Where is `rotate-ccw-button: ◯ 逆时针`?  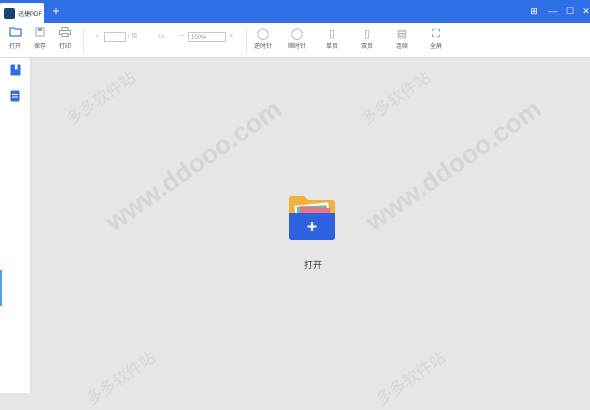 rotate-ccw-button: ◯ 逆时针 is located at coordinates (263, 40).